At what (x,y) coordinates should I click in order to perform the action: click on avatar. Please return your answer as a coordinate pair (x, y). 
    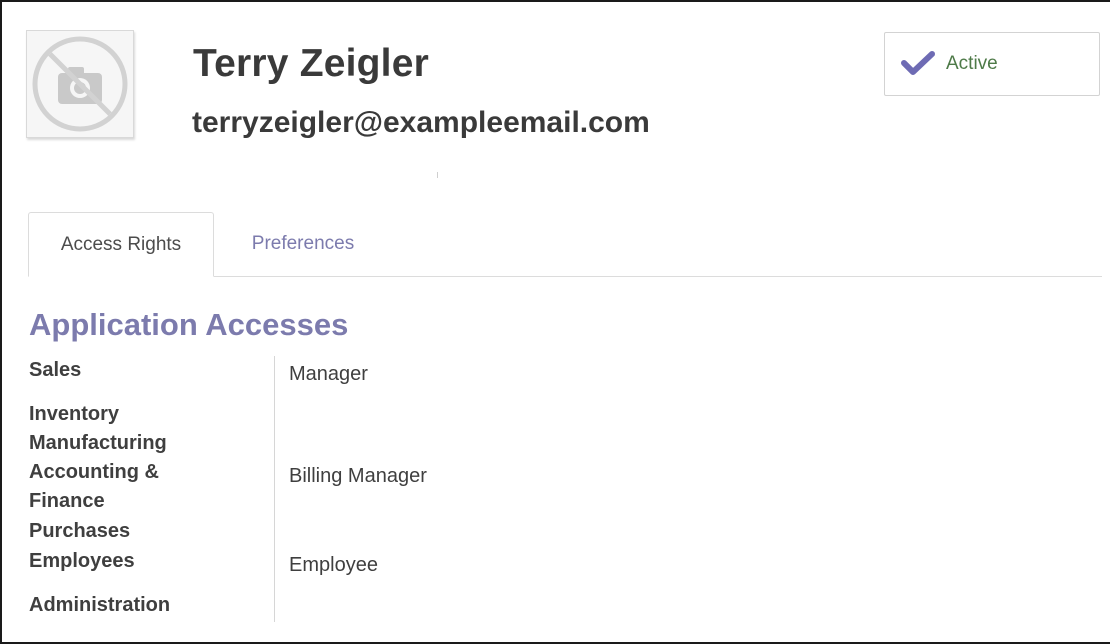
    Looking at the image, I should click on (80, 84).